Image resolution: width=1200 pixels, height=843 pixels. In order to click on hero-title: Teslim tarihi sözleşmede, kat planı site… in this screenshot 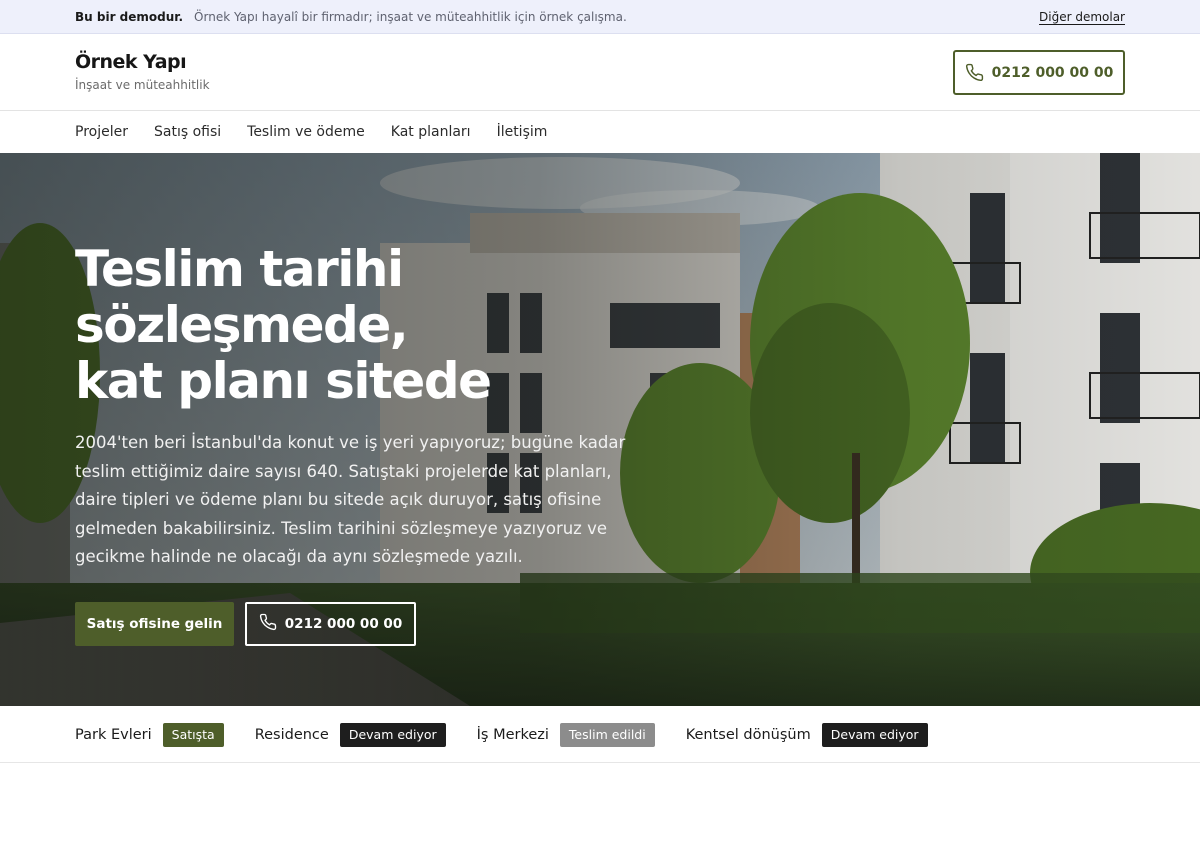, I will do `click(375, 325)`.